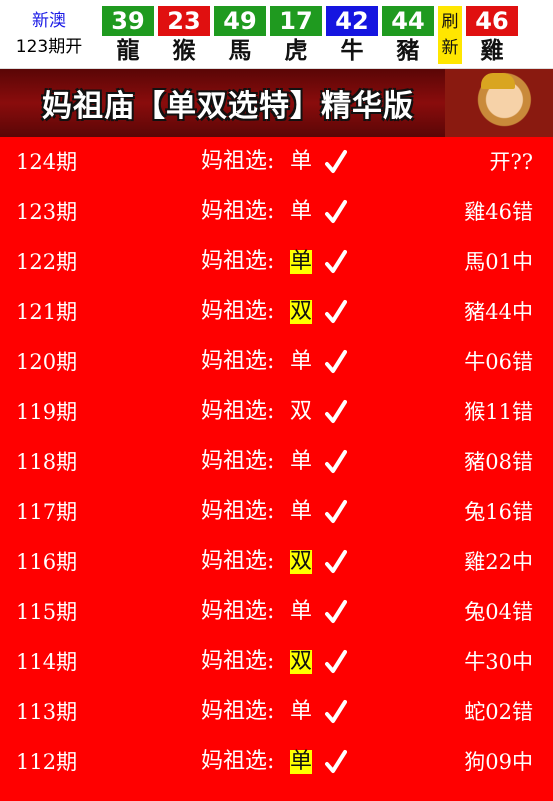 This screenshot has width=553, height=801. What do you see at coordinates (184, 51) in the screenshot?
I see `ball-zodiac: 猴` at bounding box center [184, 51].